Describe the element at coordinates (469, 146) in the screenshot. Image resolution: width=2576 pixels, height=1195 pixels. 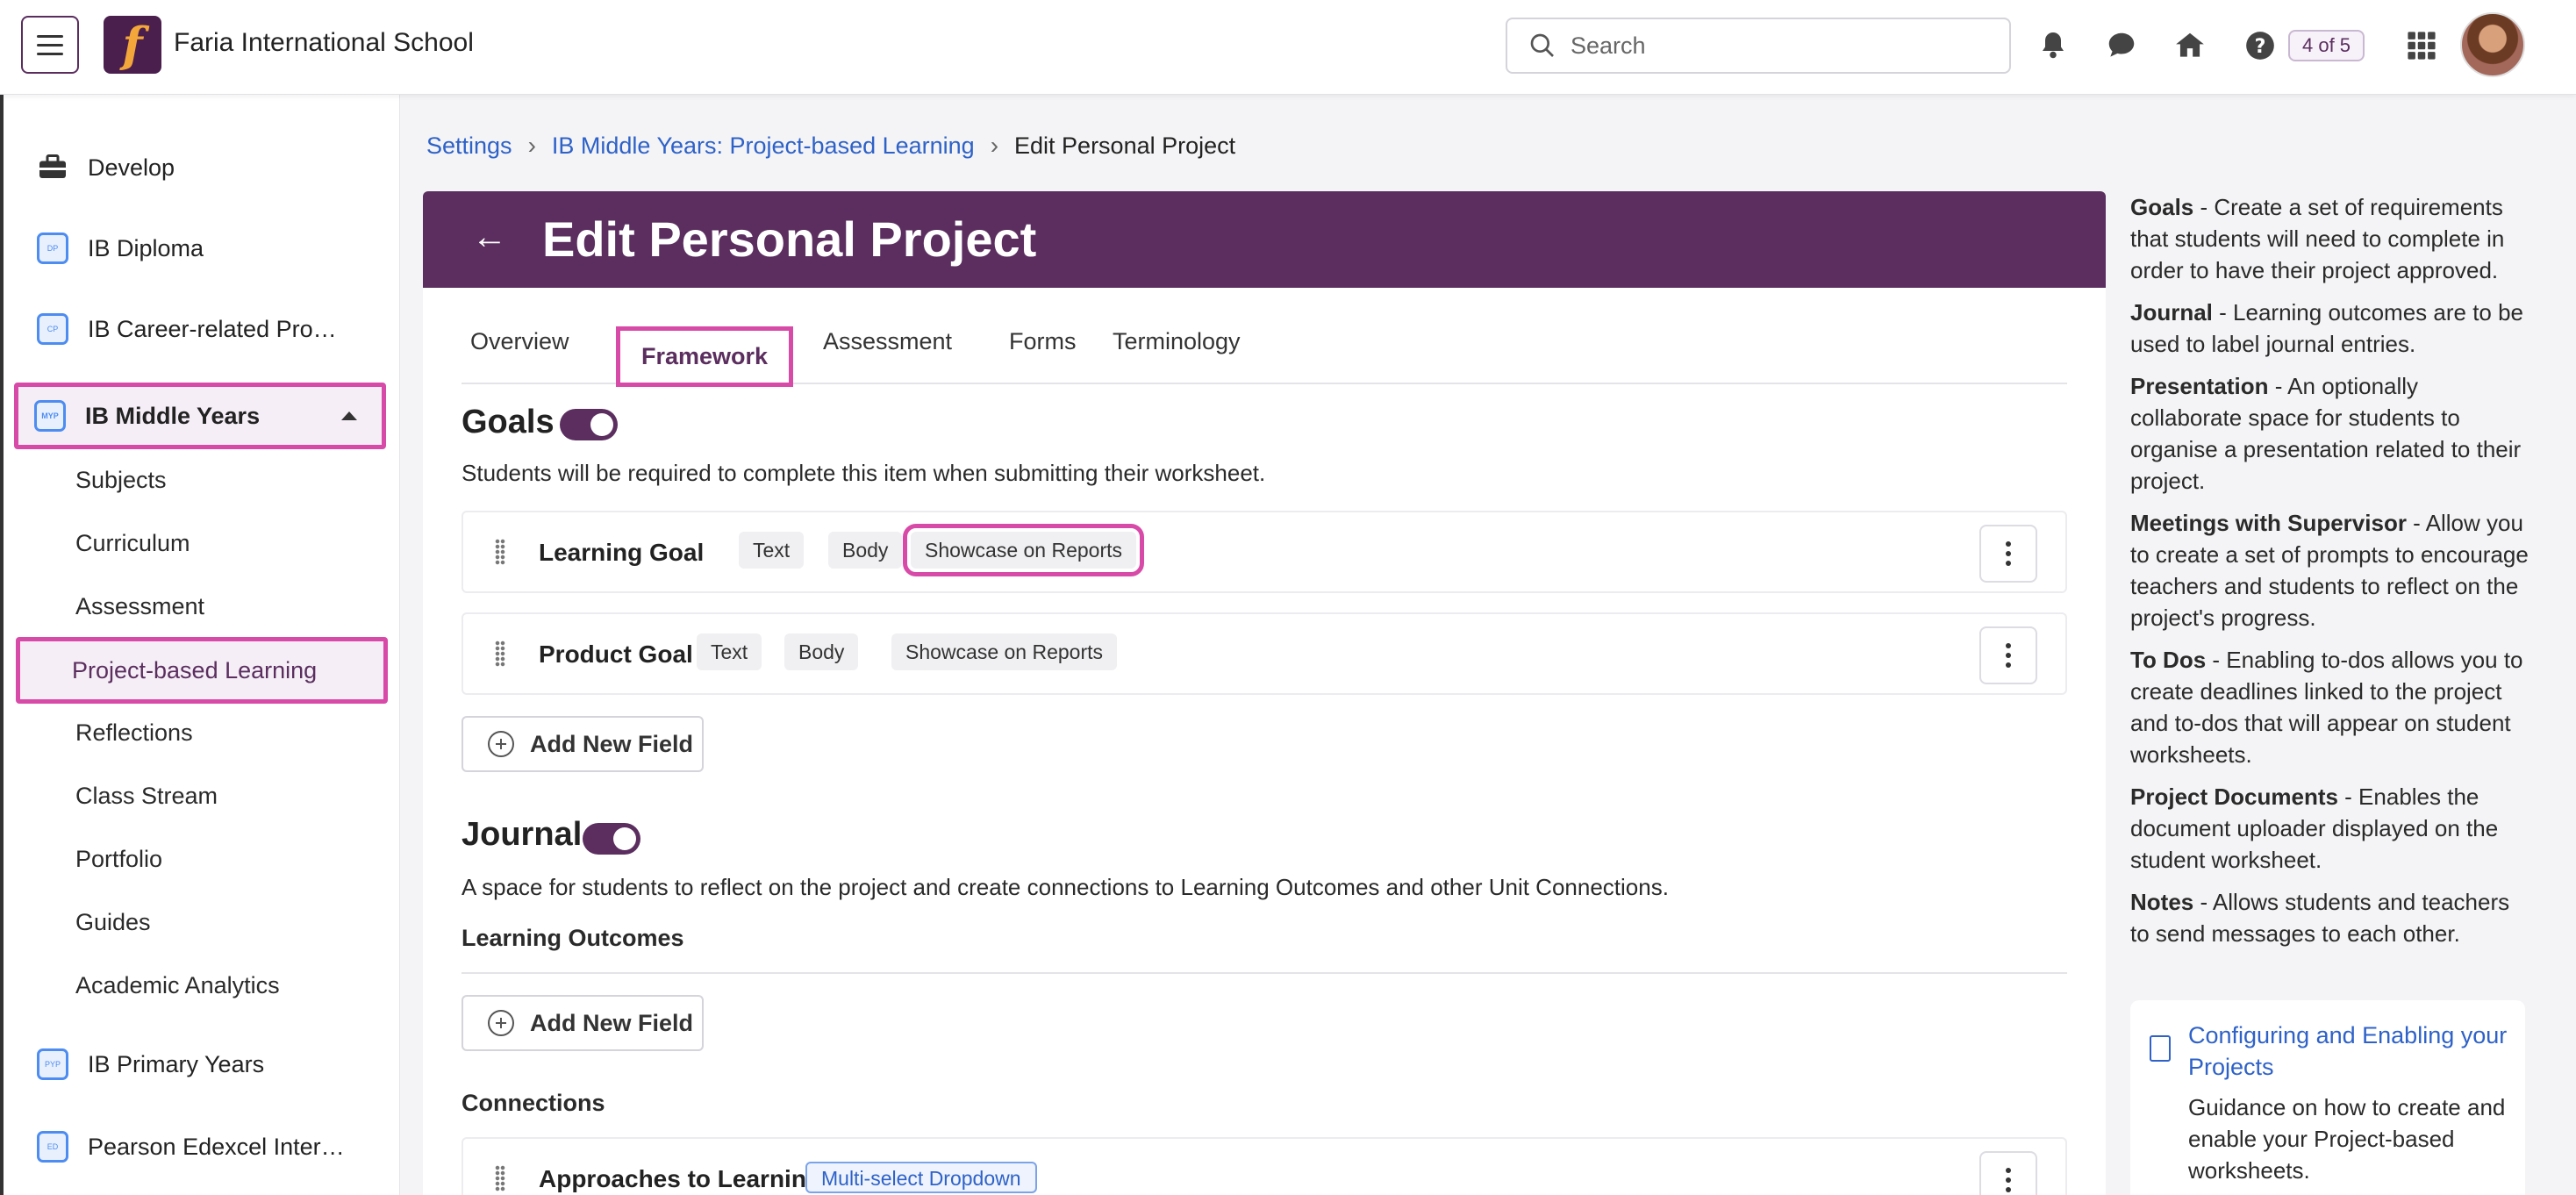
I see `breadcrumb-settings: Settings` at that location.